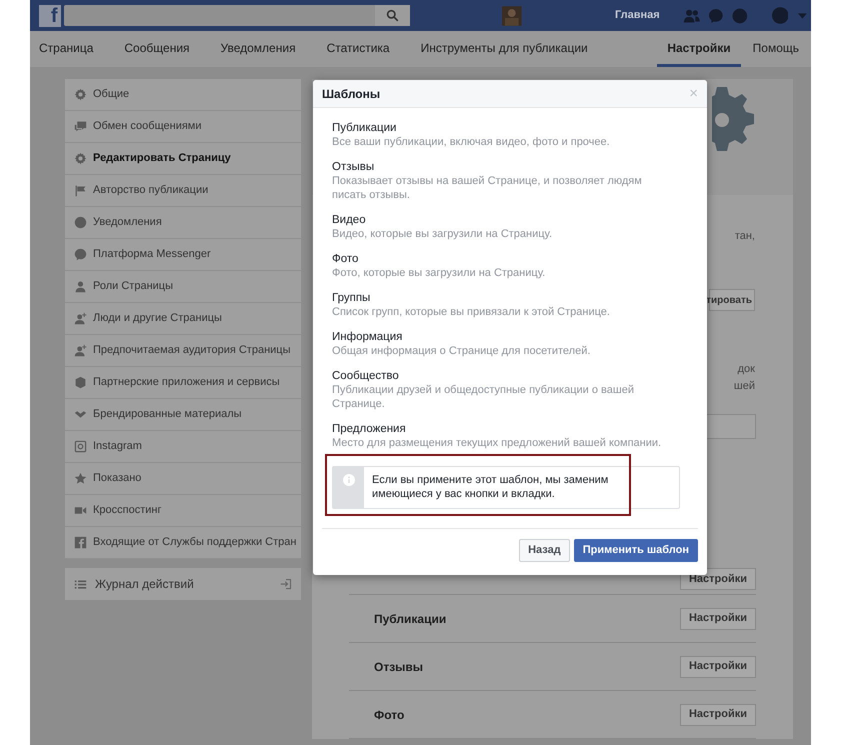 Image resolution: width=851 pixels, height=745 pixels. I want to click on row-label: Отзывы, so click(399, 667).